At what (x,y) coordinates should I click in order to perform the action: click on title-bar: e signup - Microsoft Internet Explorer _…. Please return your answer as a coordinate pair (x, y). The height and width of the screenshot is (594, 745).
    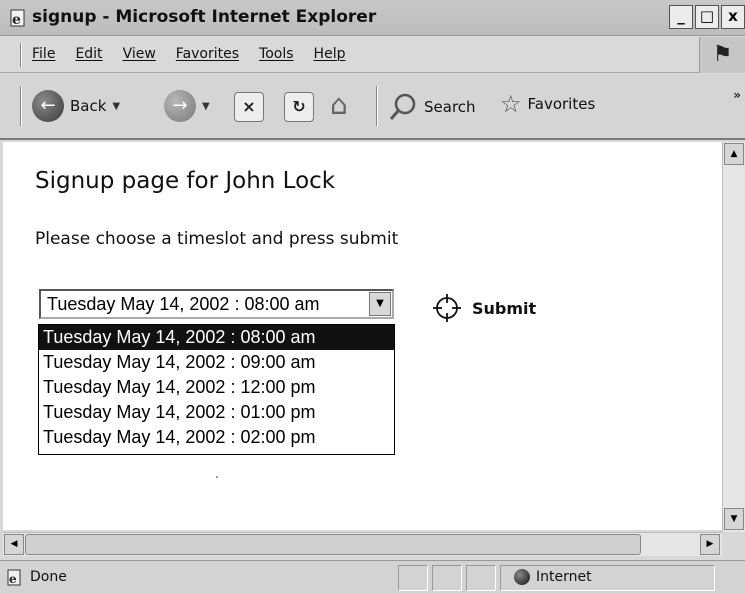
    Looking at the image, I should click on (372, 18).